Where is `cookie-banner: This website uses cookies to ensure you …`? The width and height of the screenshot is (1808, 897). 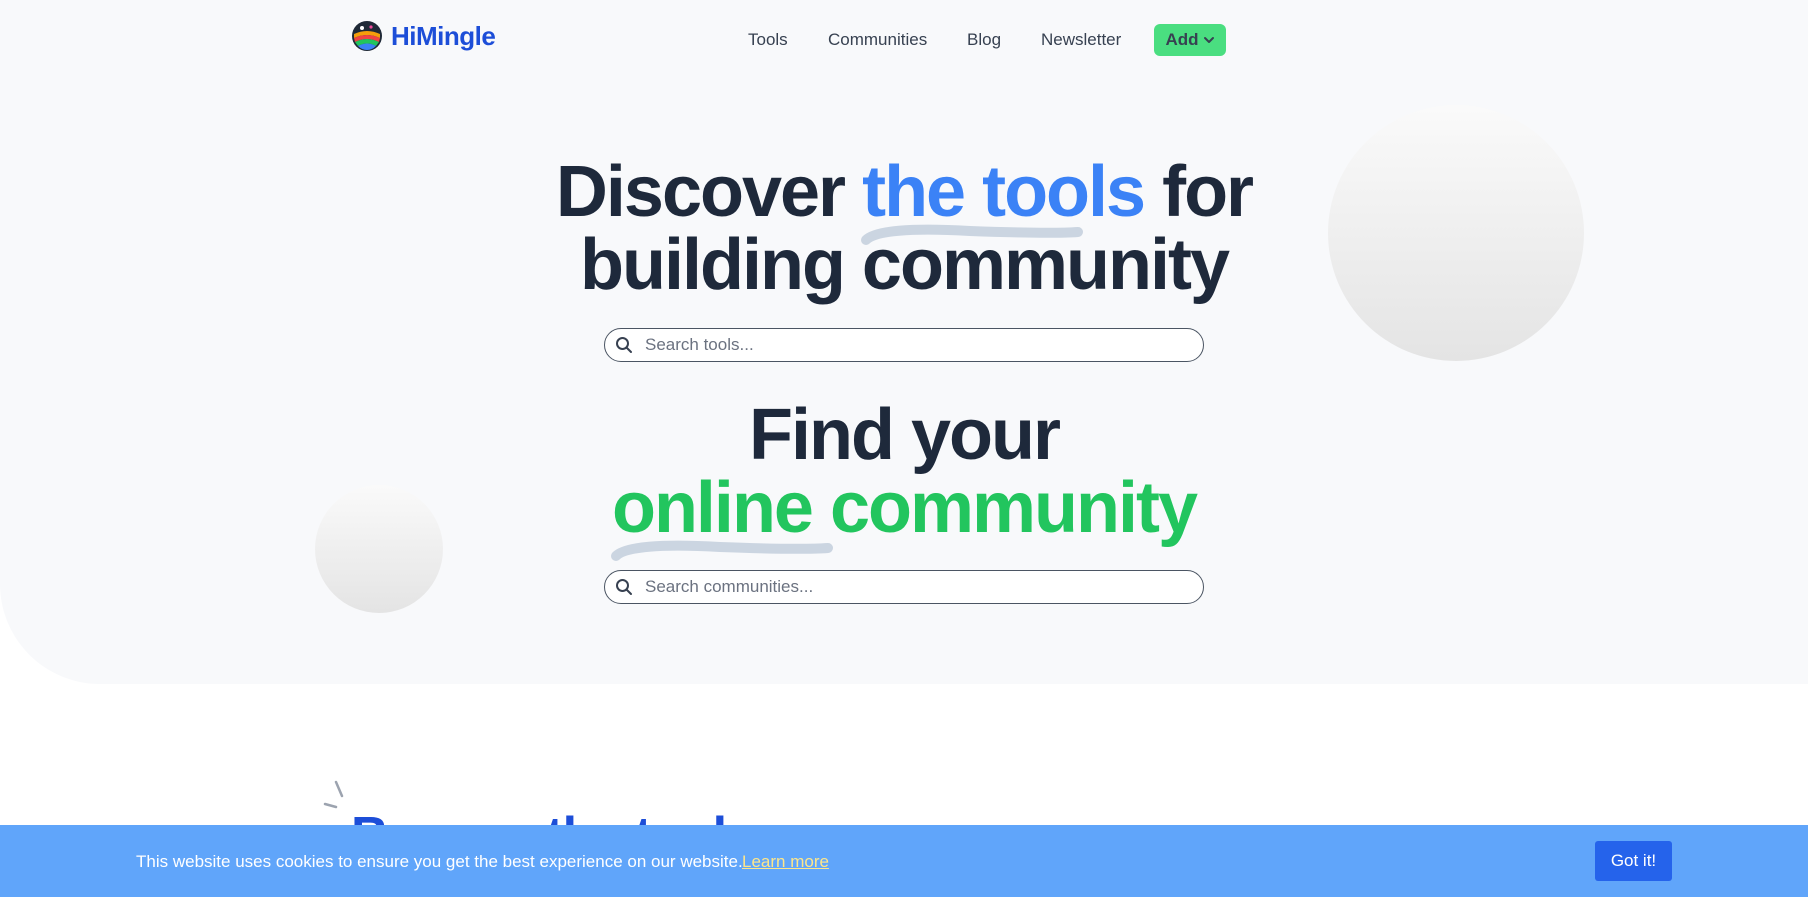
cookie-banner: This website uses cookies to ensure you … is located at coordinates (904, 861).